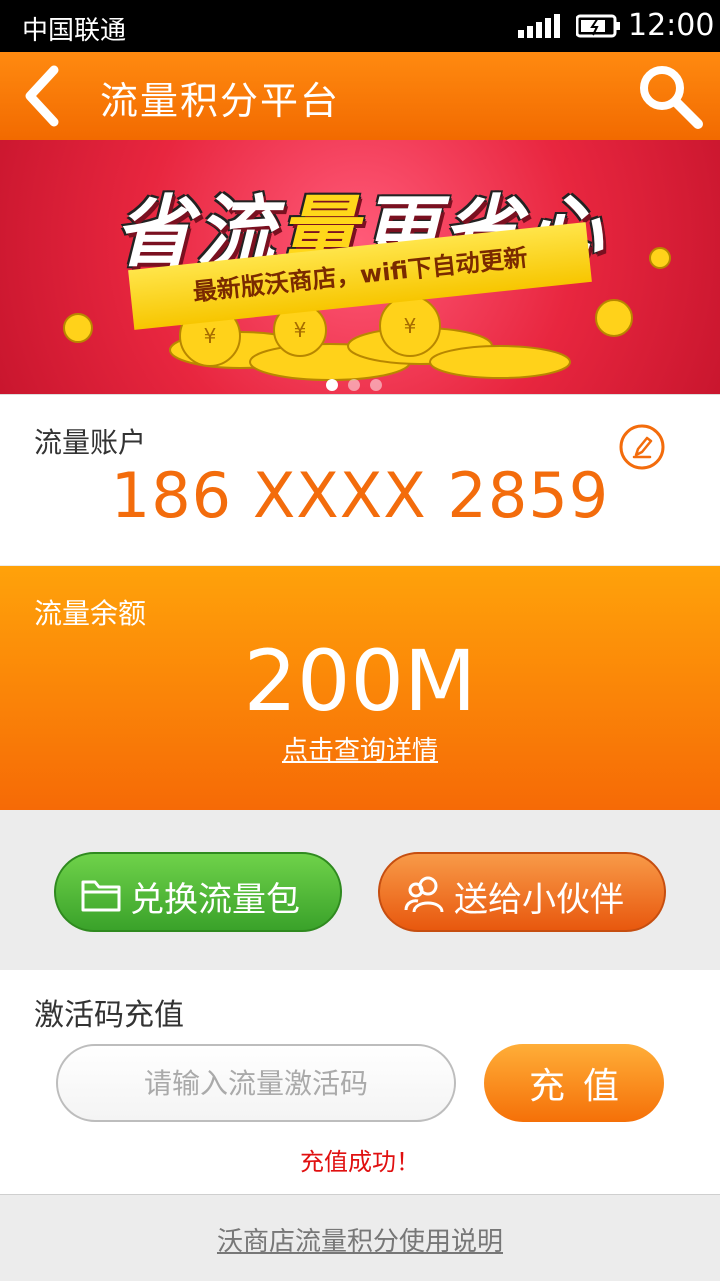 This screenshot has height=1281, width=720. Describe the element at coordinates (101, 896) in the screenshot. I see `folder-icon` at that location.